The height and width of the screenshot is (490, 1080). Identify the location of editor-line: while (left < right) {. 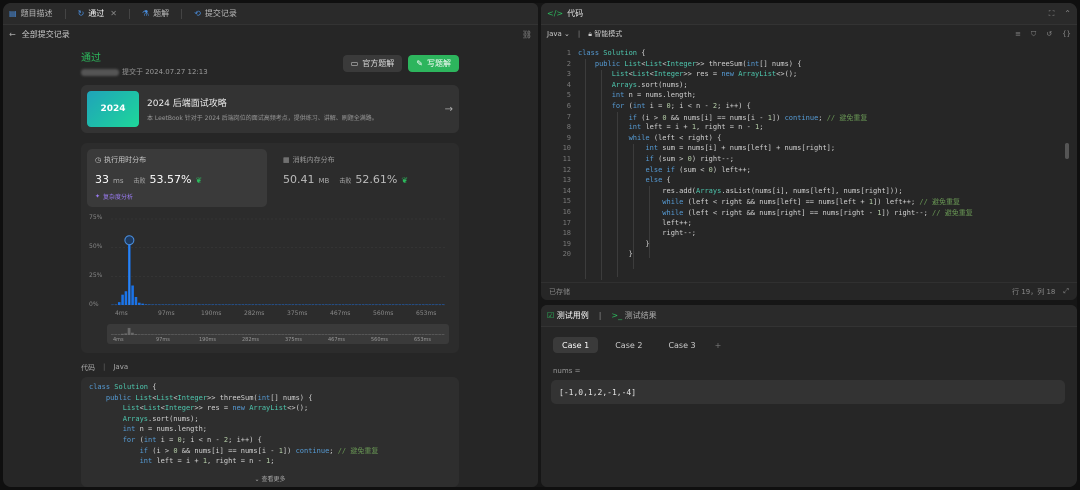
(650, 138).